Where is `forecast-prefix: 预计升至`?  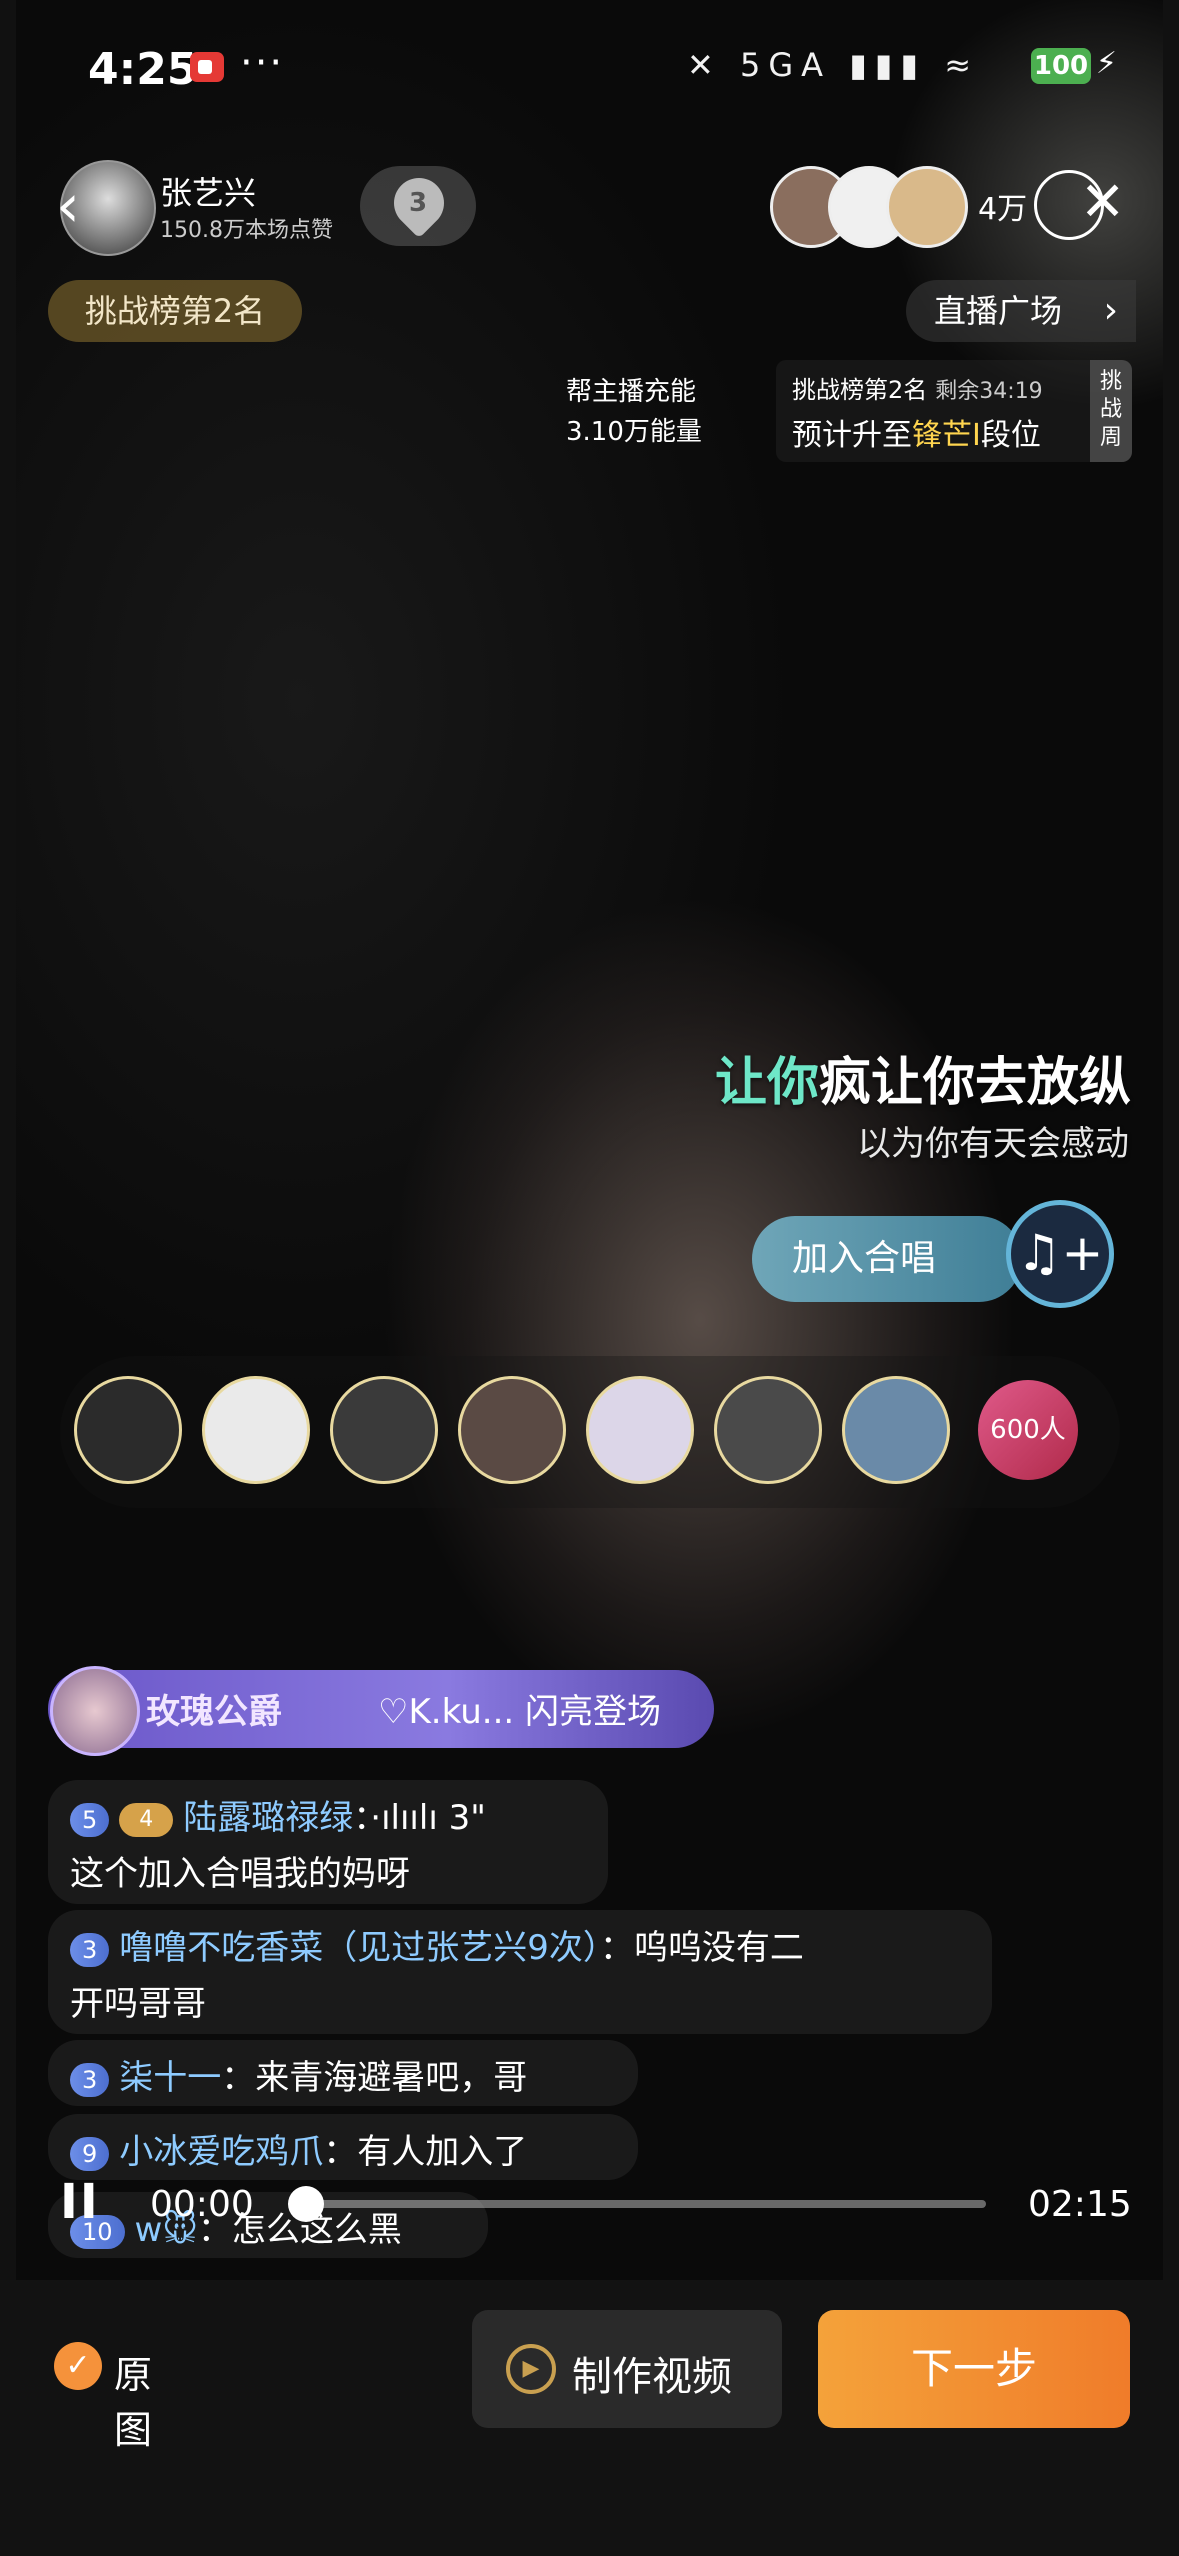
forecast-prefix: 预计升至 is located at coordinates (852, 435).